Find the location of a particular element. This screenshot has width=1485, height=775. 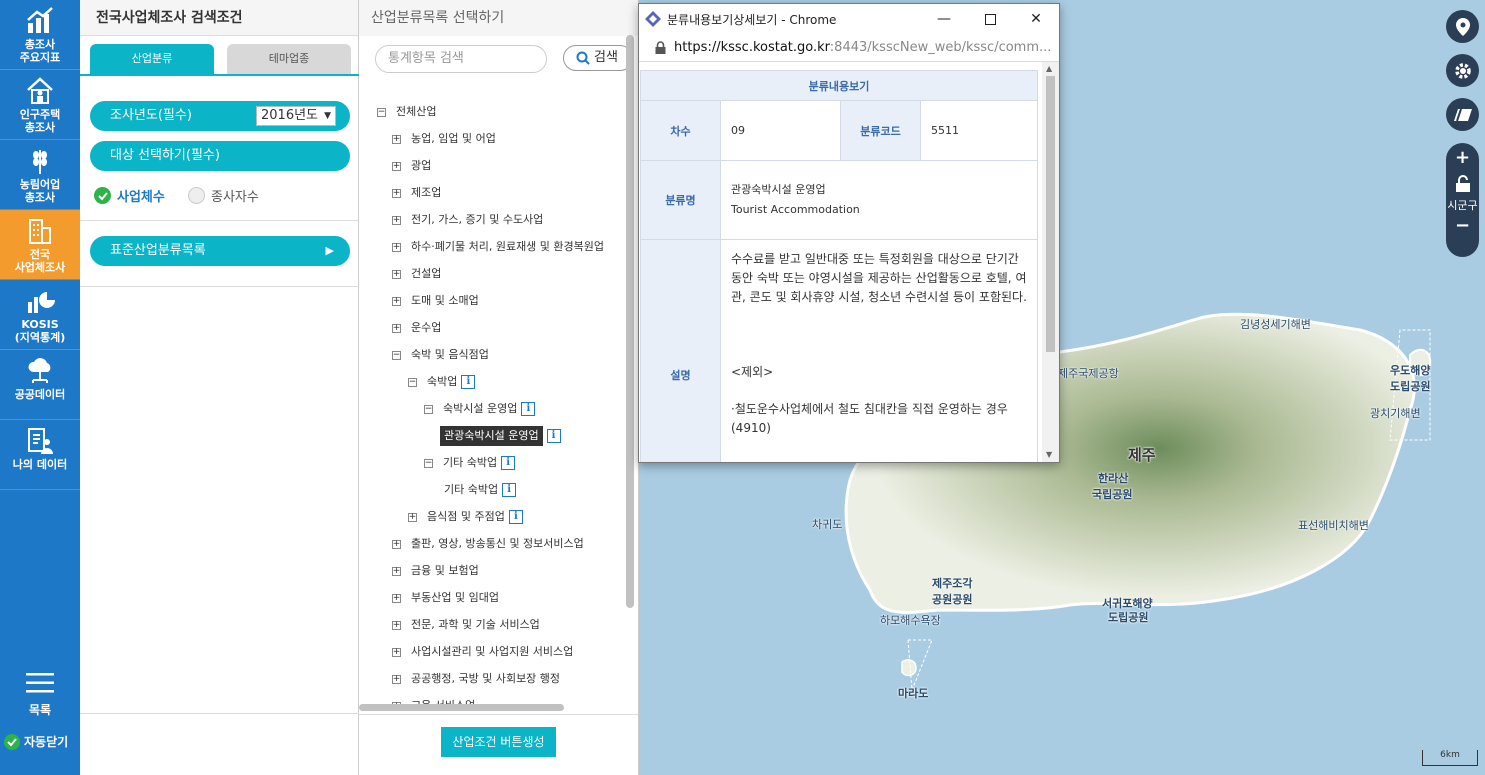

std-industry-list-button: 표준산업분류목록 ▶ is located at coordinates (220, 251).